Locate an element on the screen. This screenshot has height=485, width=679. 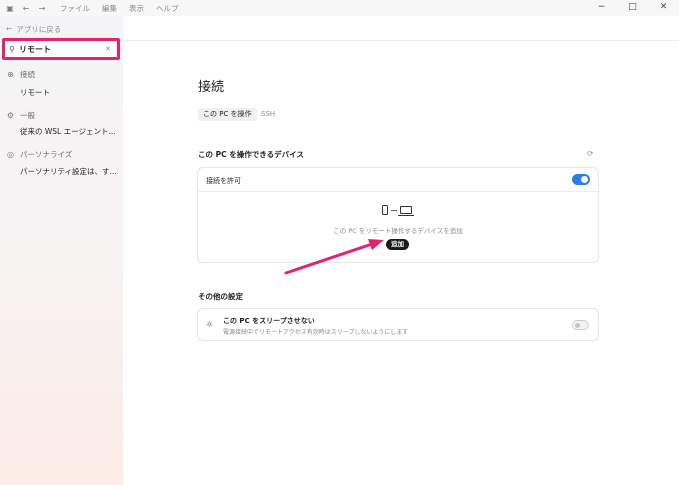
other-settings-title: その他の設定 is located at coordinates (220, 296).